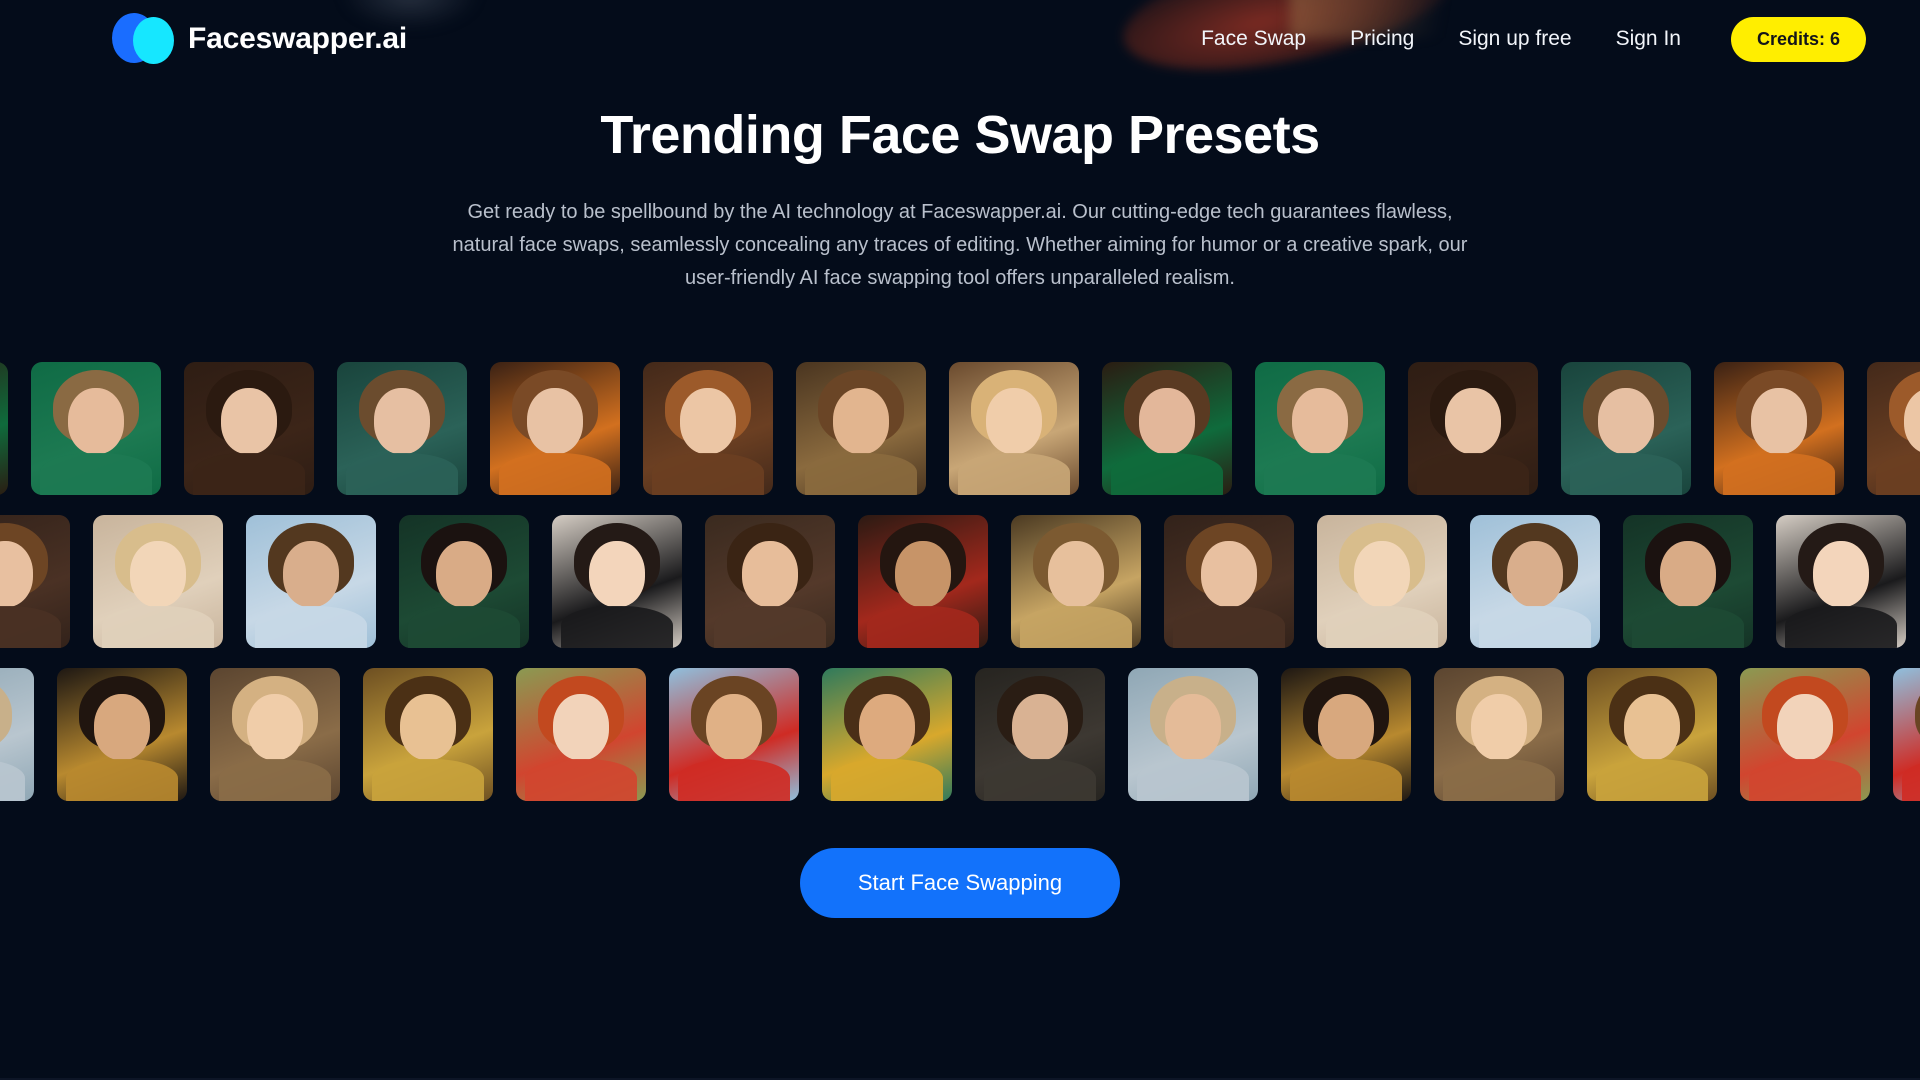 The image size is (1920, 1080). Describe the element at coordinates (1382, 39) in the screenshot. I see `nav-pricing: Pricing` at that location.